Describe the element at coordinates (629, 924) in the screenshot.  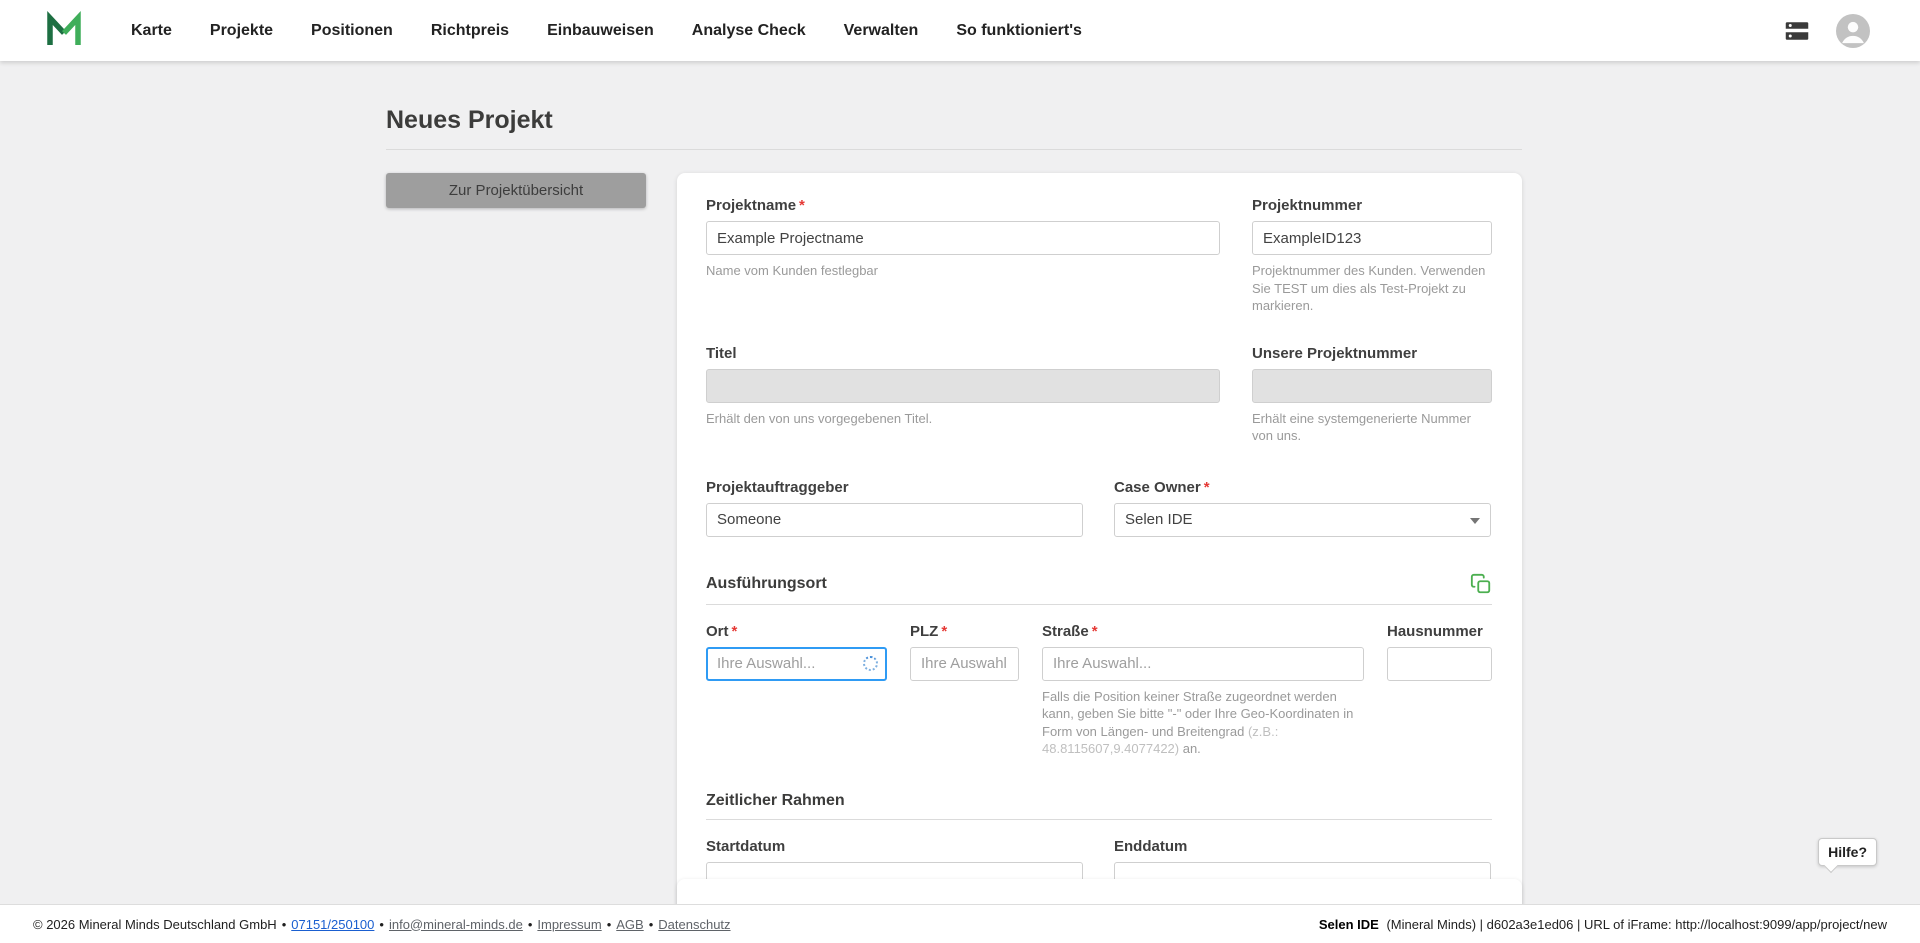
I see `agb-link: AGB` at that location.